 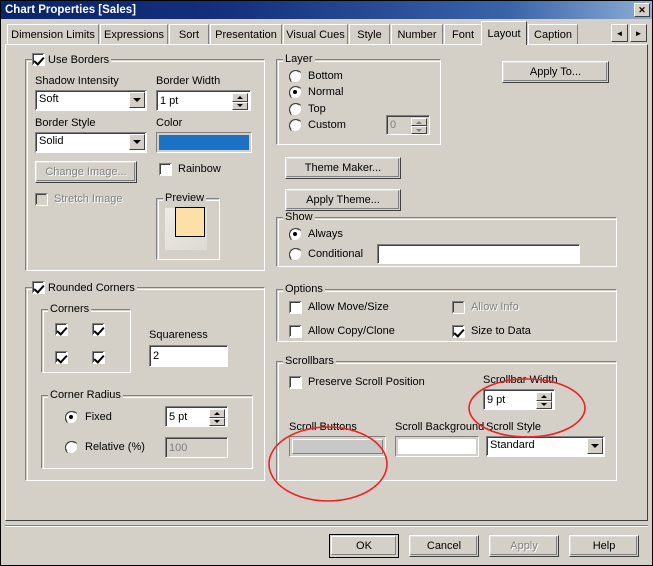 What do you see at coordinates (246, 34) in the screenshot?
I see `tab-presentation: Presentation` at bounding box center [246, 34].